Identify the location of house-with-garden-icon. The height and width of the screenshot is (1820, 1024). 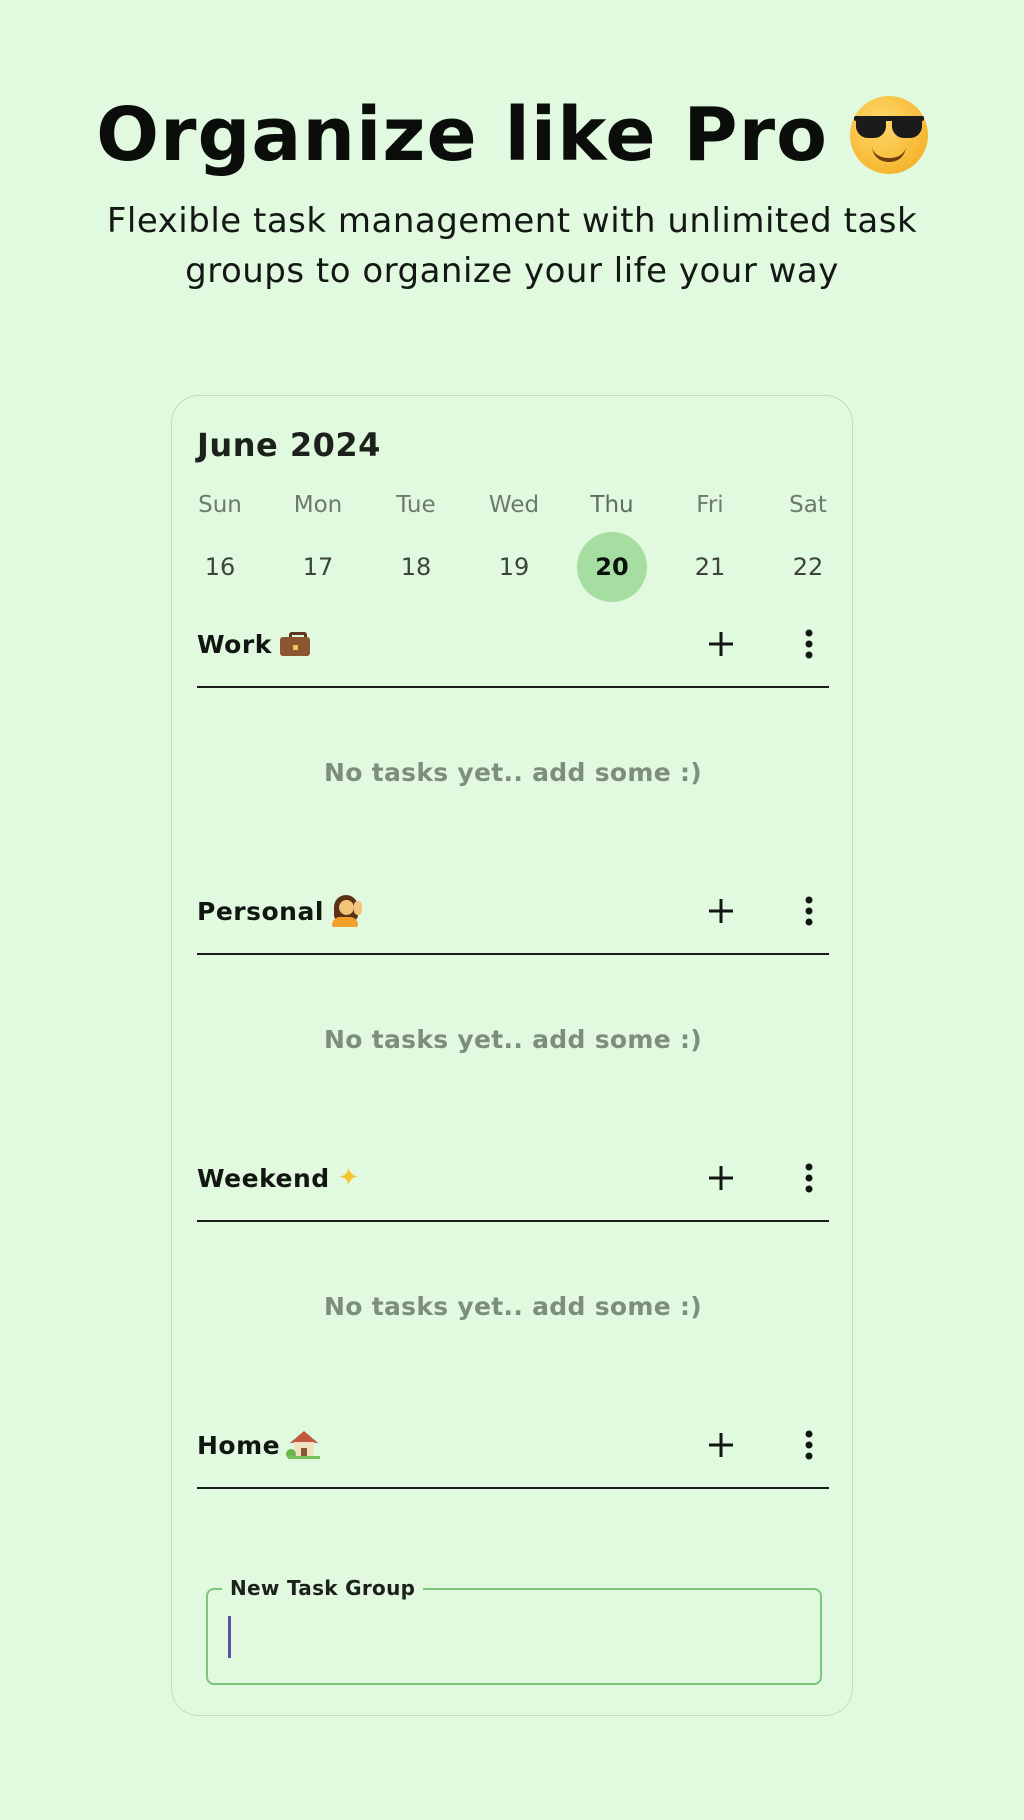
(303, 1445).